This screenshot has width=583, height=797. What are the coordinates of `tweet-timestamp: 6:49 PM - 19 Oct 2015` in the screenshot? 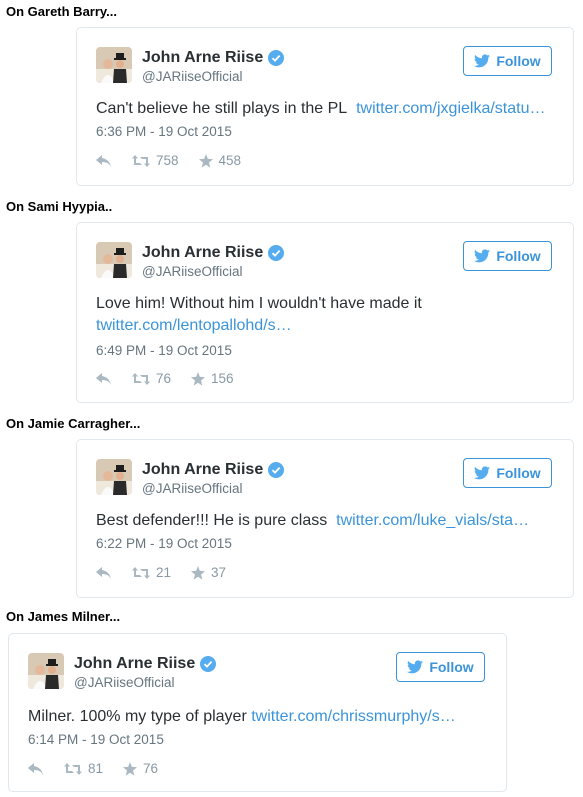 It's located at (164, 350).